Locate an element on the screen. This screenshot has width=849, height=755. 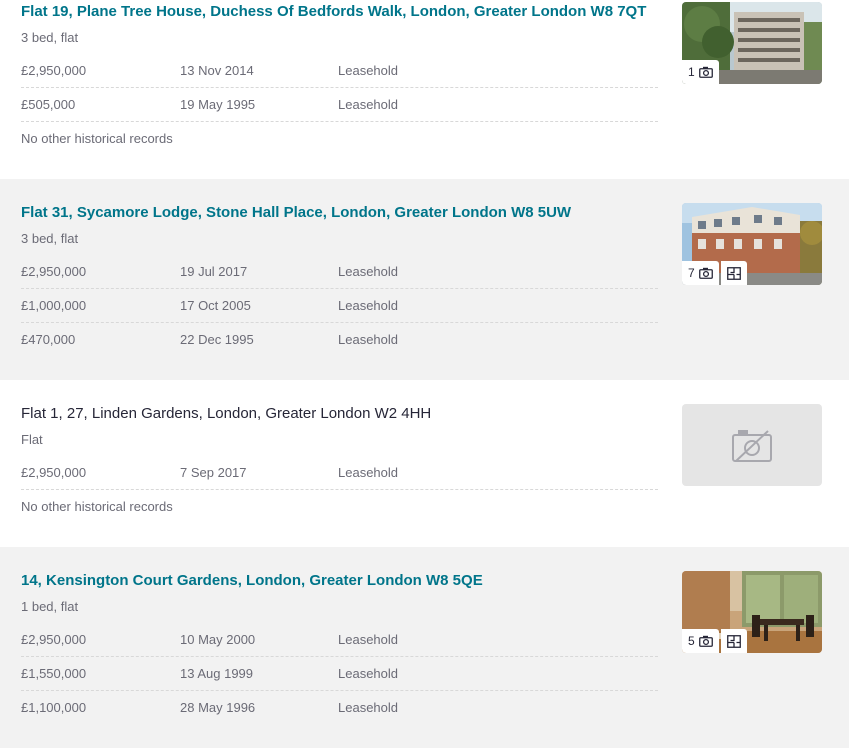
sale-row: £1,100,000 28 May 1996 Leasehold is located at coordinates (339, 708).